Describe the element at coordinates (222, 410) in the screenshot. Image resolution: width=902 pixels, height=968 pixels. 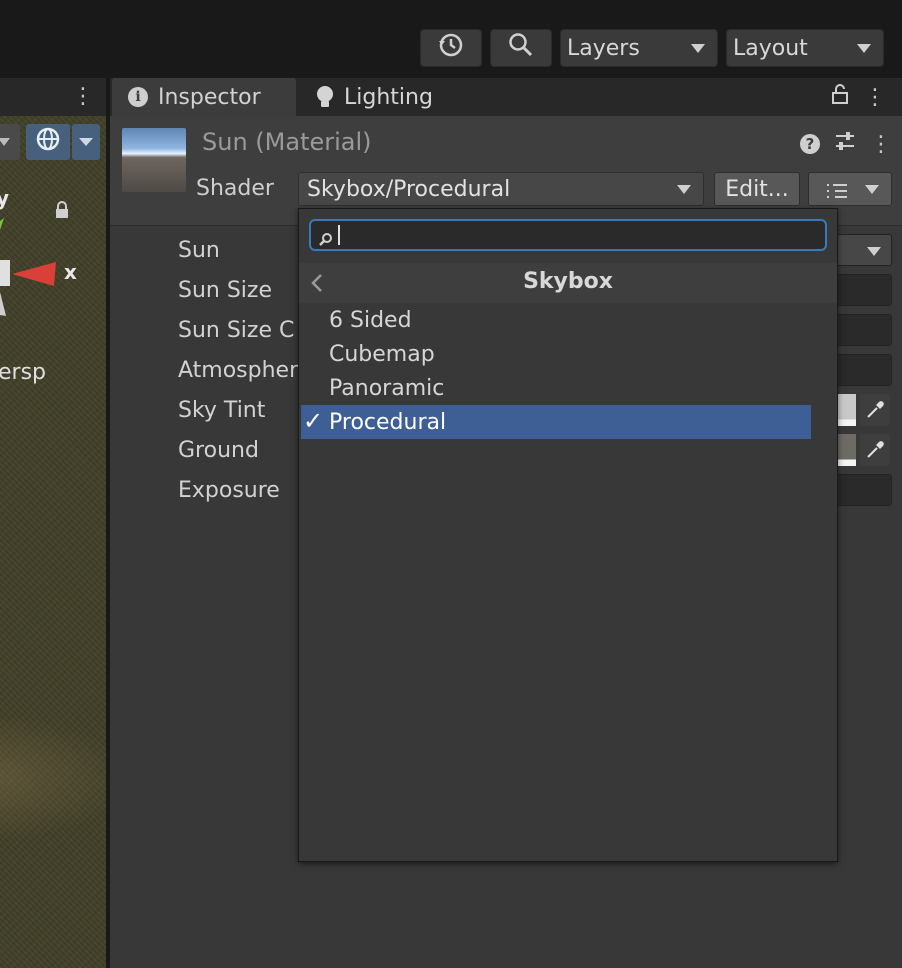
I see `property-label: Sky Tint` at that location.